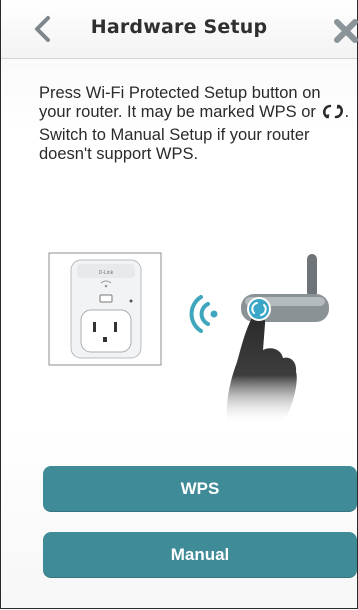  What do you see at coordinates (200, 555) in the screenshot?
I see `manual-button: Manual` at bounding box center [200, 555].